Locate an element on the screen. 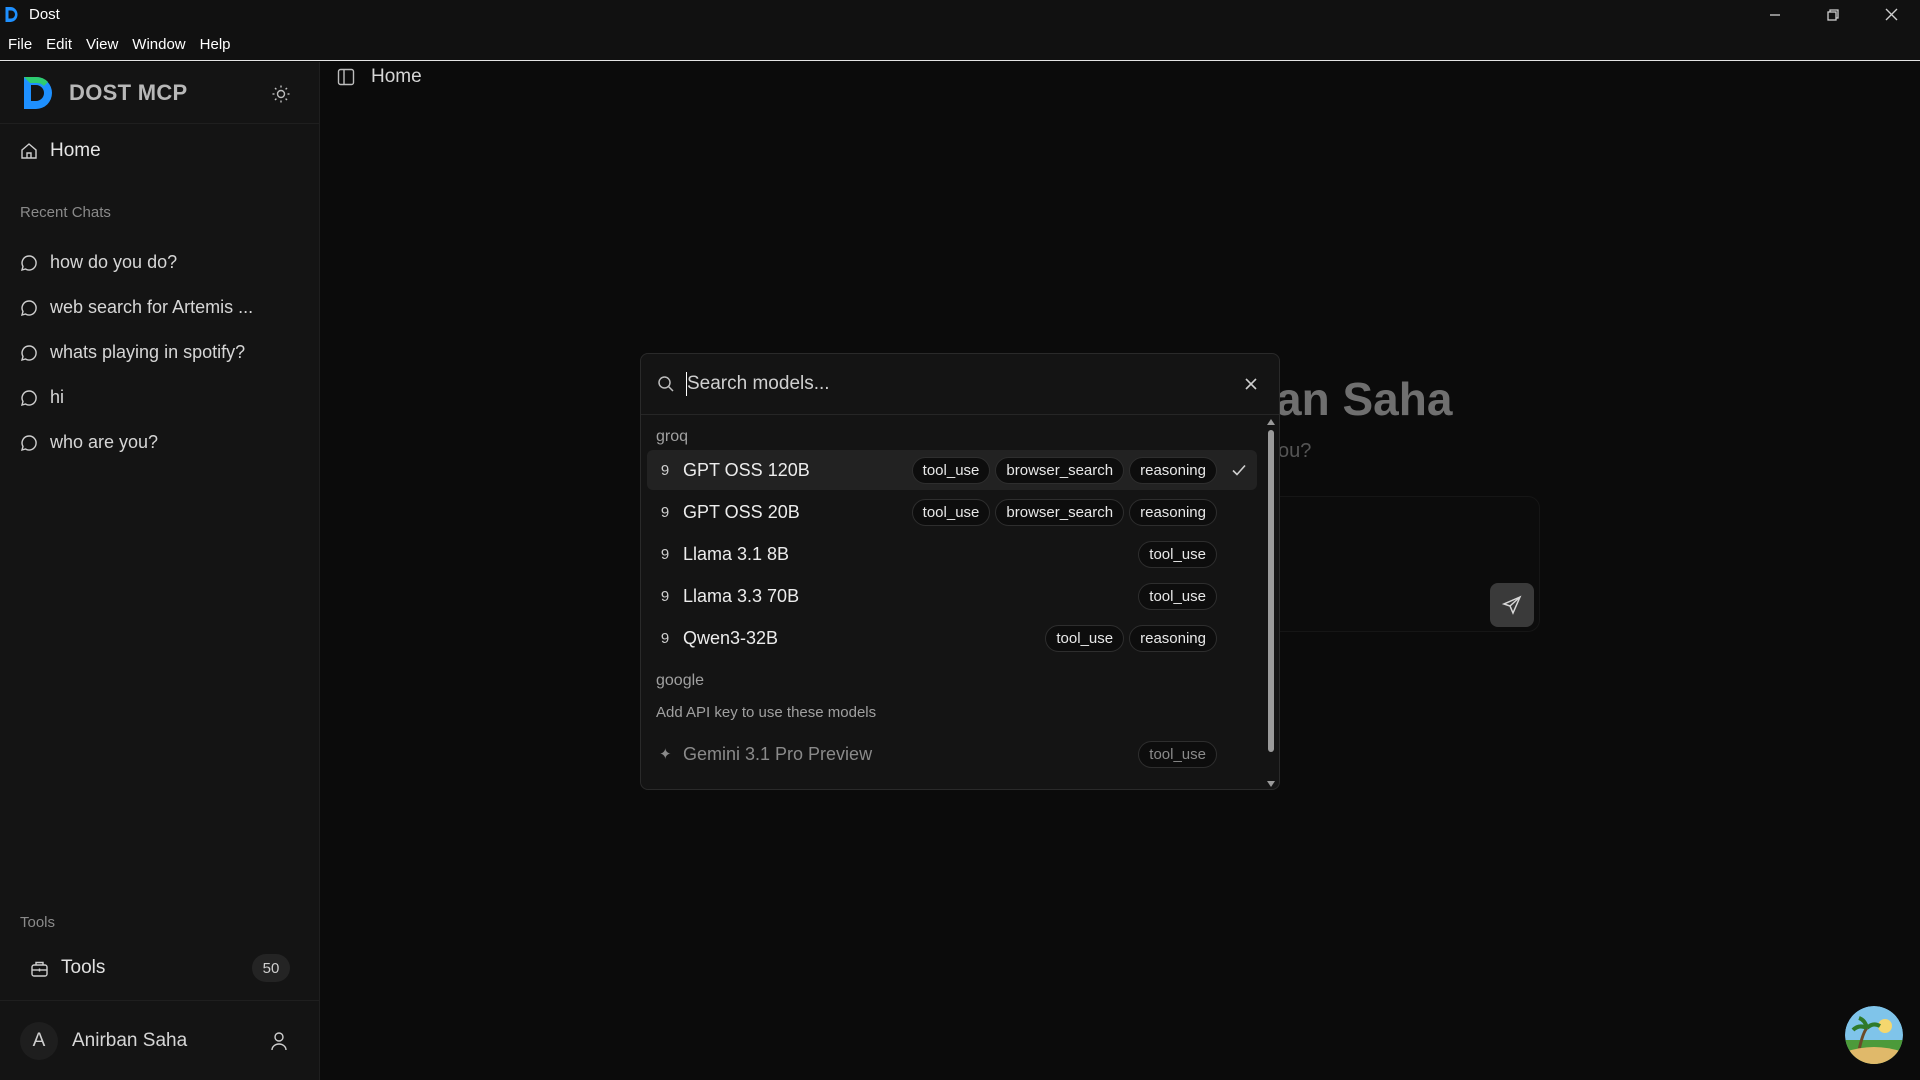 The width and height of the screenshot is (1920, 1080). model-list-scrollbar is located at coordinates (1271, 602).